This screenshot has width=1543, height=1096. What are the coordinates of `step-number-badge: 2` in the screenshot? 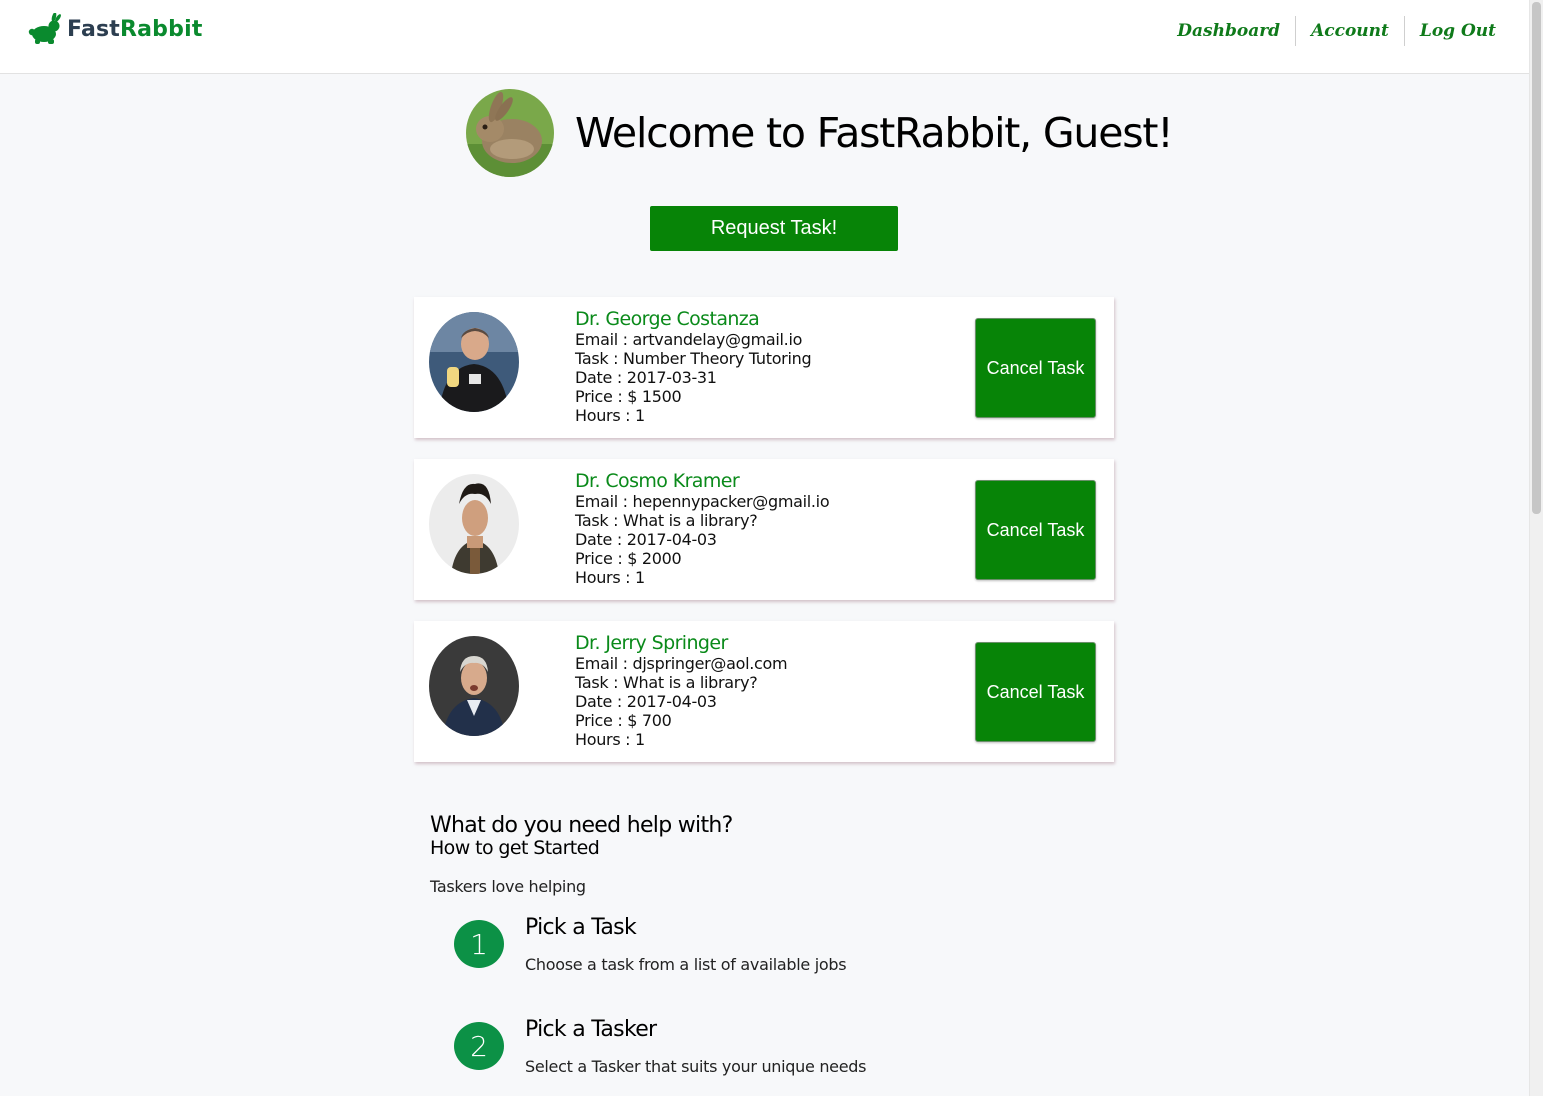 It's located at (479, 1046).